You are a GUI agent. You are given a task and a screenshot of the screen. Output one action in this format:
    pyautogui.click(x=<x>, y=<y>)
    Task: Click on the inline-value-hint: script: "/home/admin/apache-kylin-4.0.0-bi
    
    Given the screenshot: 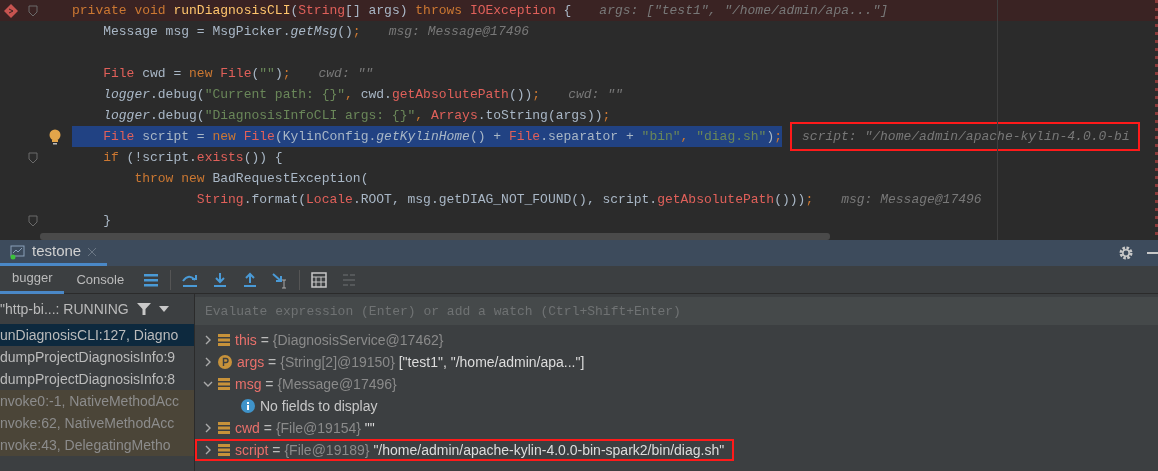 What is the action you would take?
    pyautogui.click(x=965, y=136)
    